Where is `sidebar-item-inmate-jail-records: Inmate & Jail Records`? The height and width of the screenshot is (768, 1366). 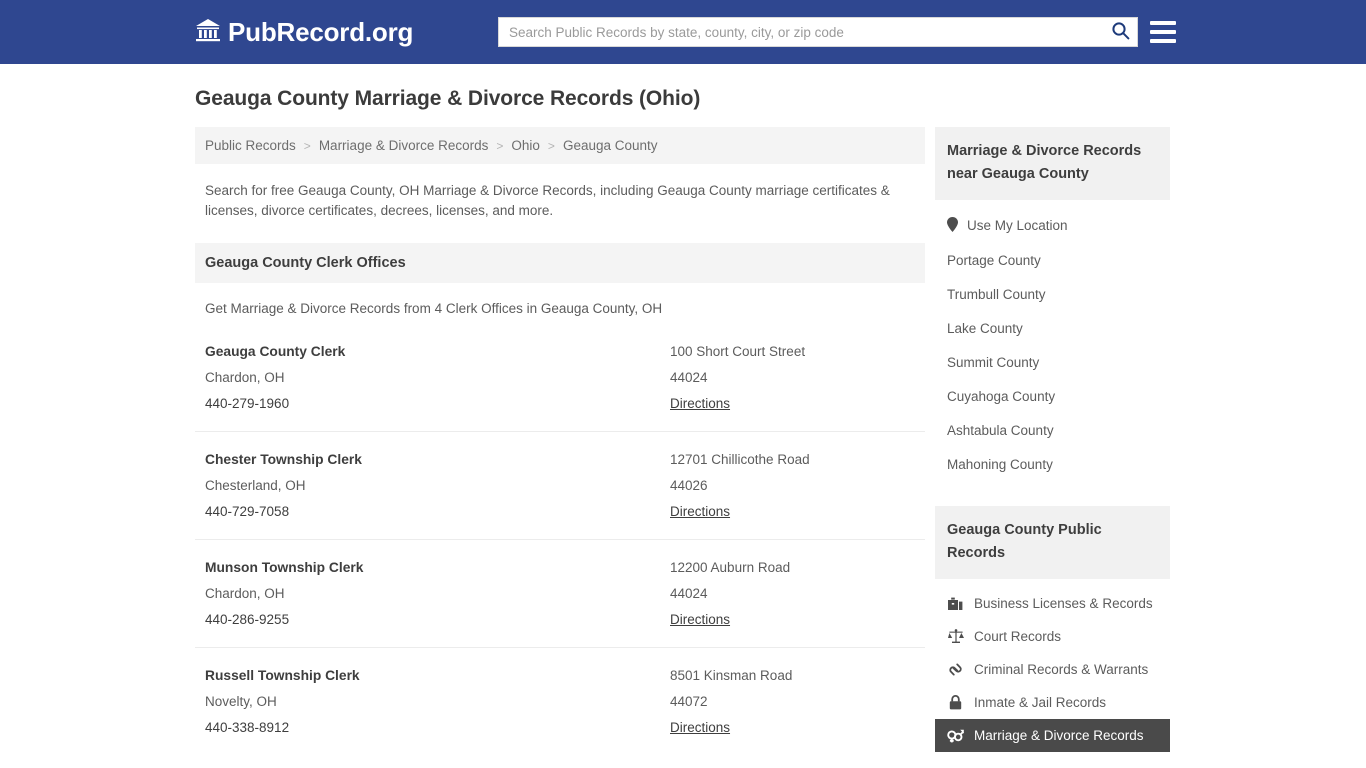 sidebar-item-inmate-jail-records: Inmate & Jail Records is located at coordinates (1052, 702).